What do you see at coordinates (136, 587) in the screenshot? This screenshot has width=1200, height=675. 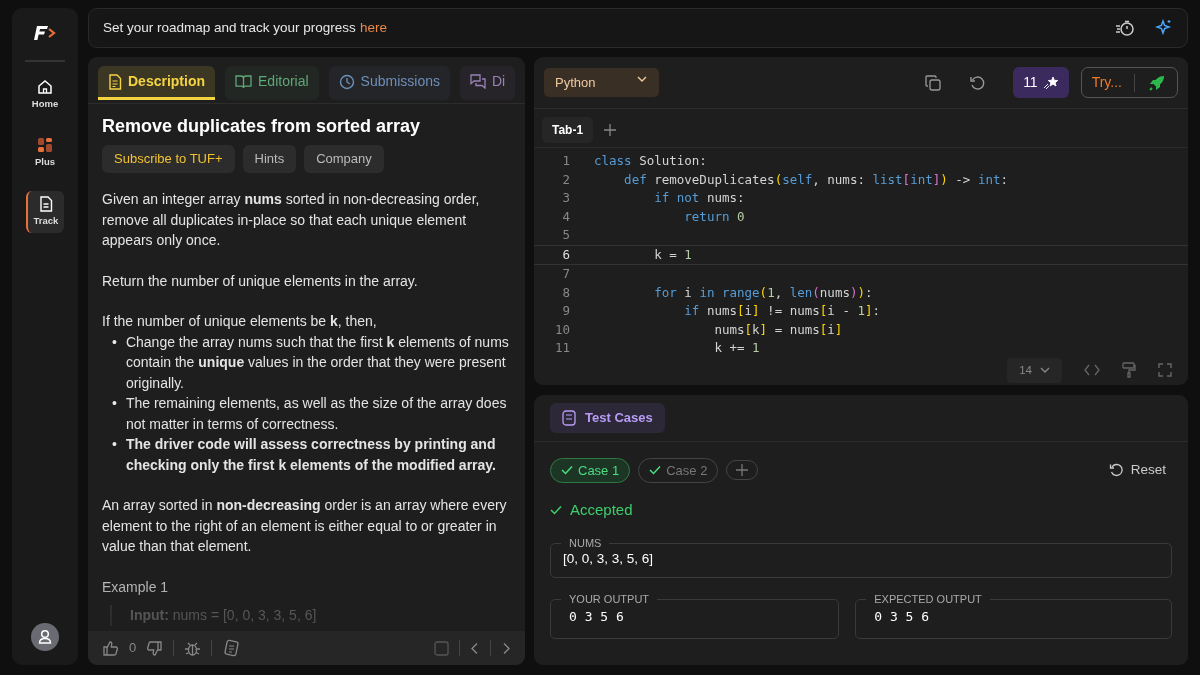 I see `example-heading: Example 1` at bounding box center [136, 587].